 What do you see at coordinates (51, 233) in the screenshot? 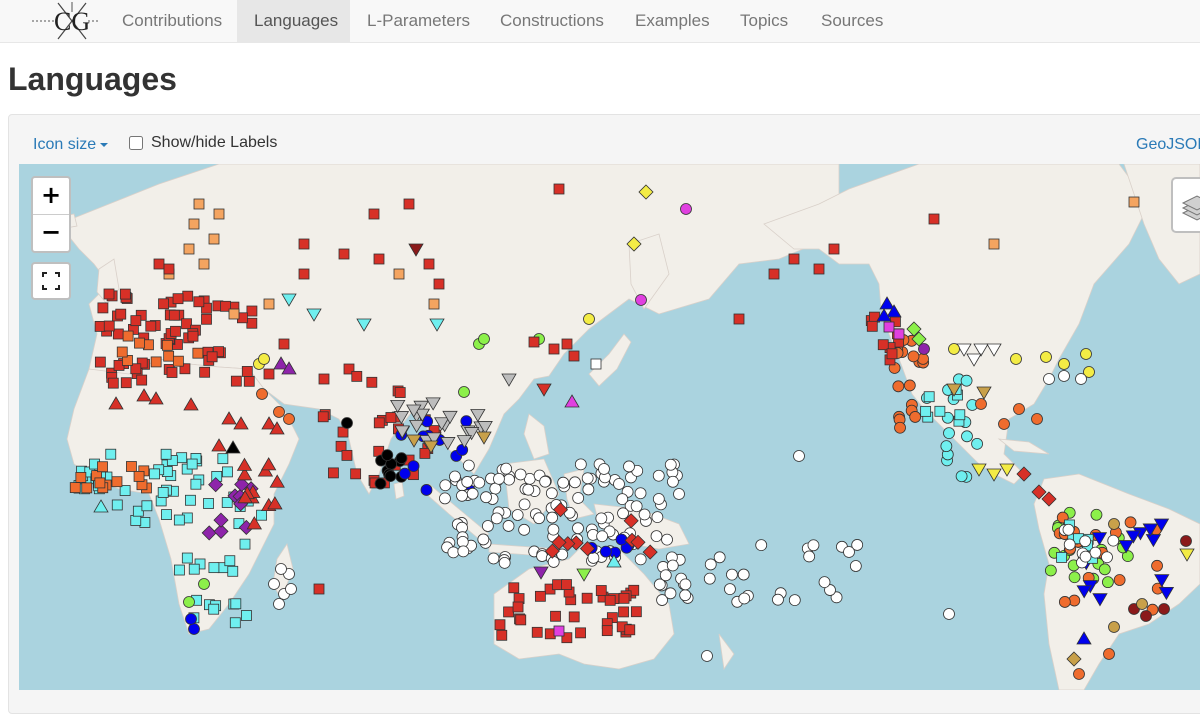
I see `zoom-out-button: −` at bounding box center [51, 233].